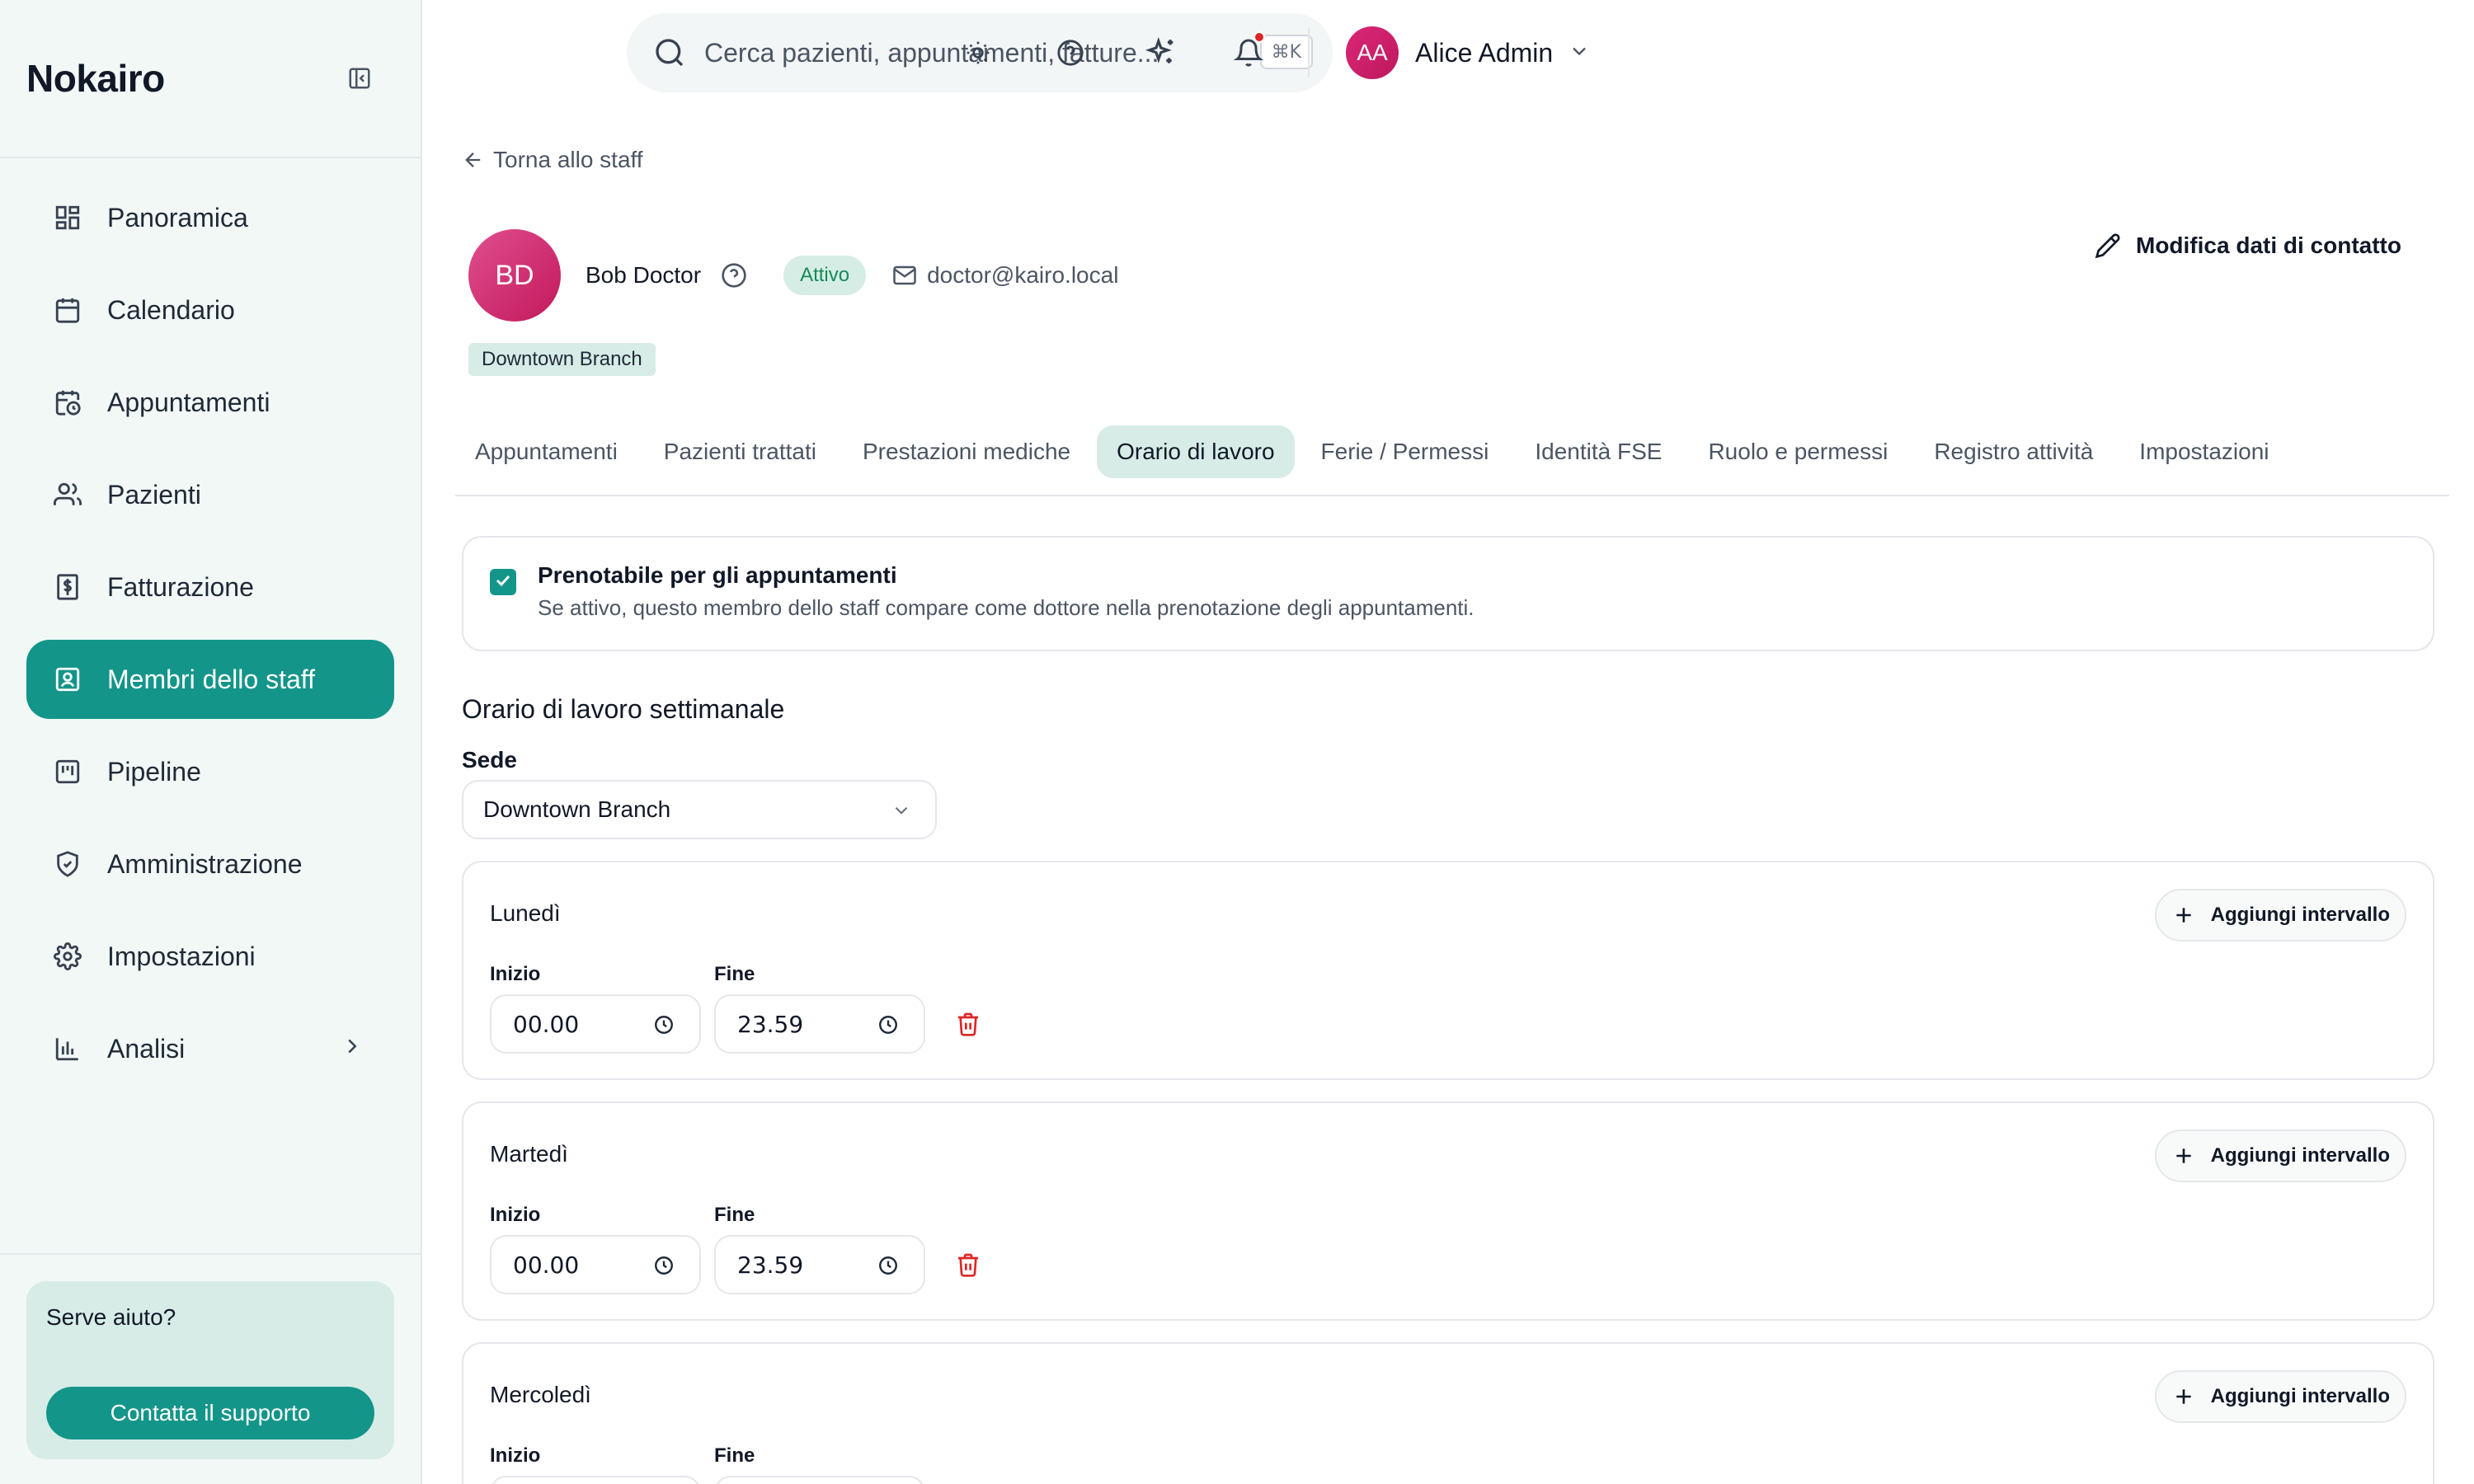 This screenshot has height=1484, width=2474. What do you see at coordinates (669, 52) in the screenshot?
I see `search-icon` at bounding box center [669, 52].